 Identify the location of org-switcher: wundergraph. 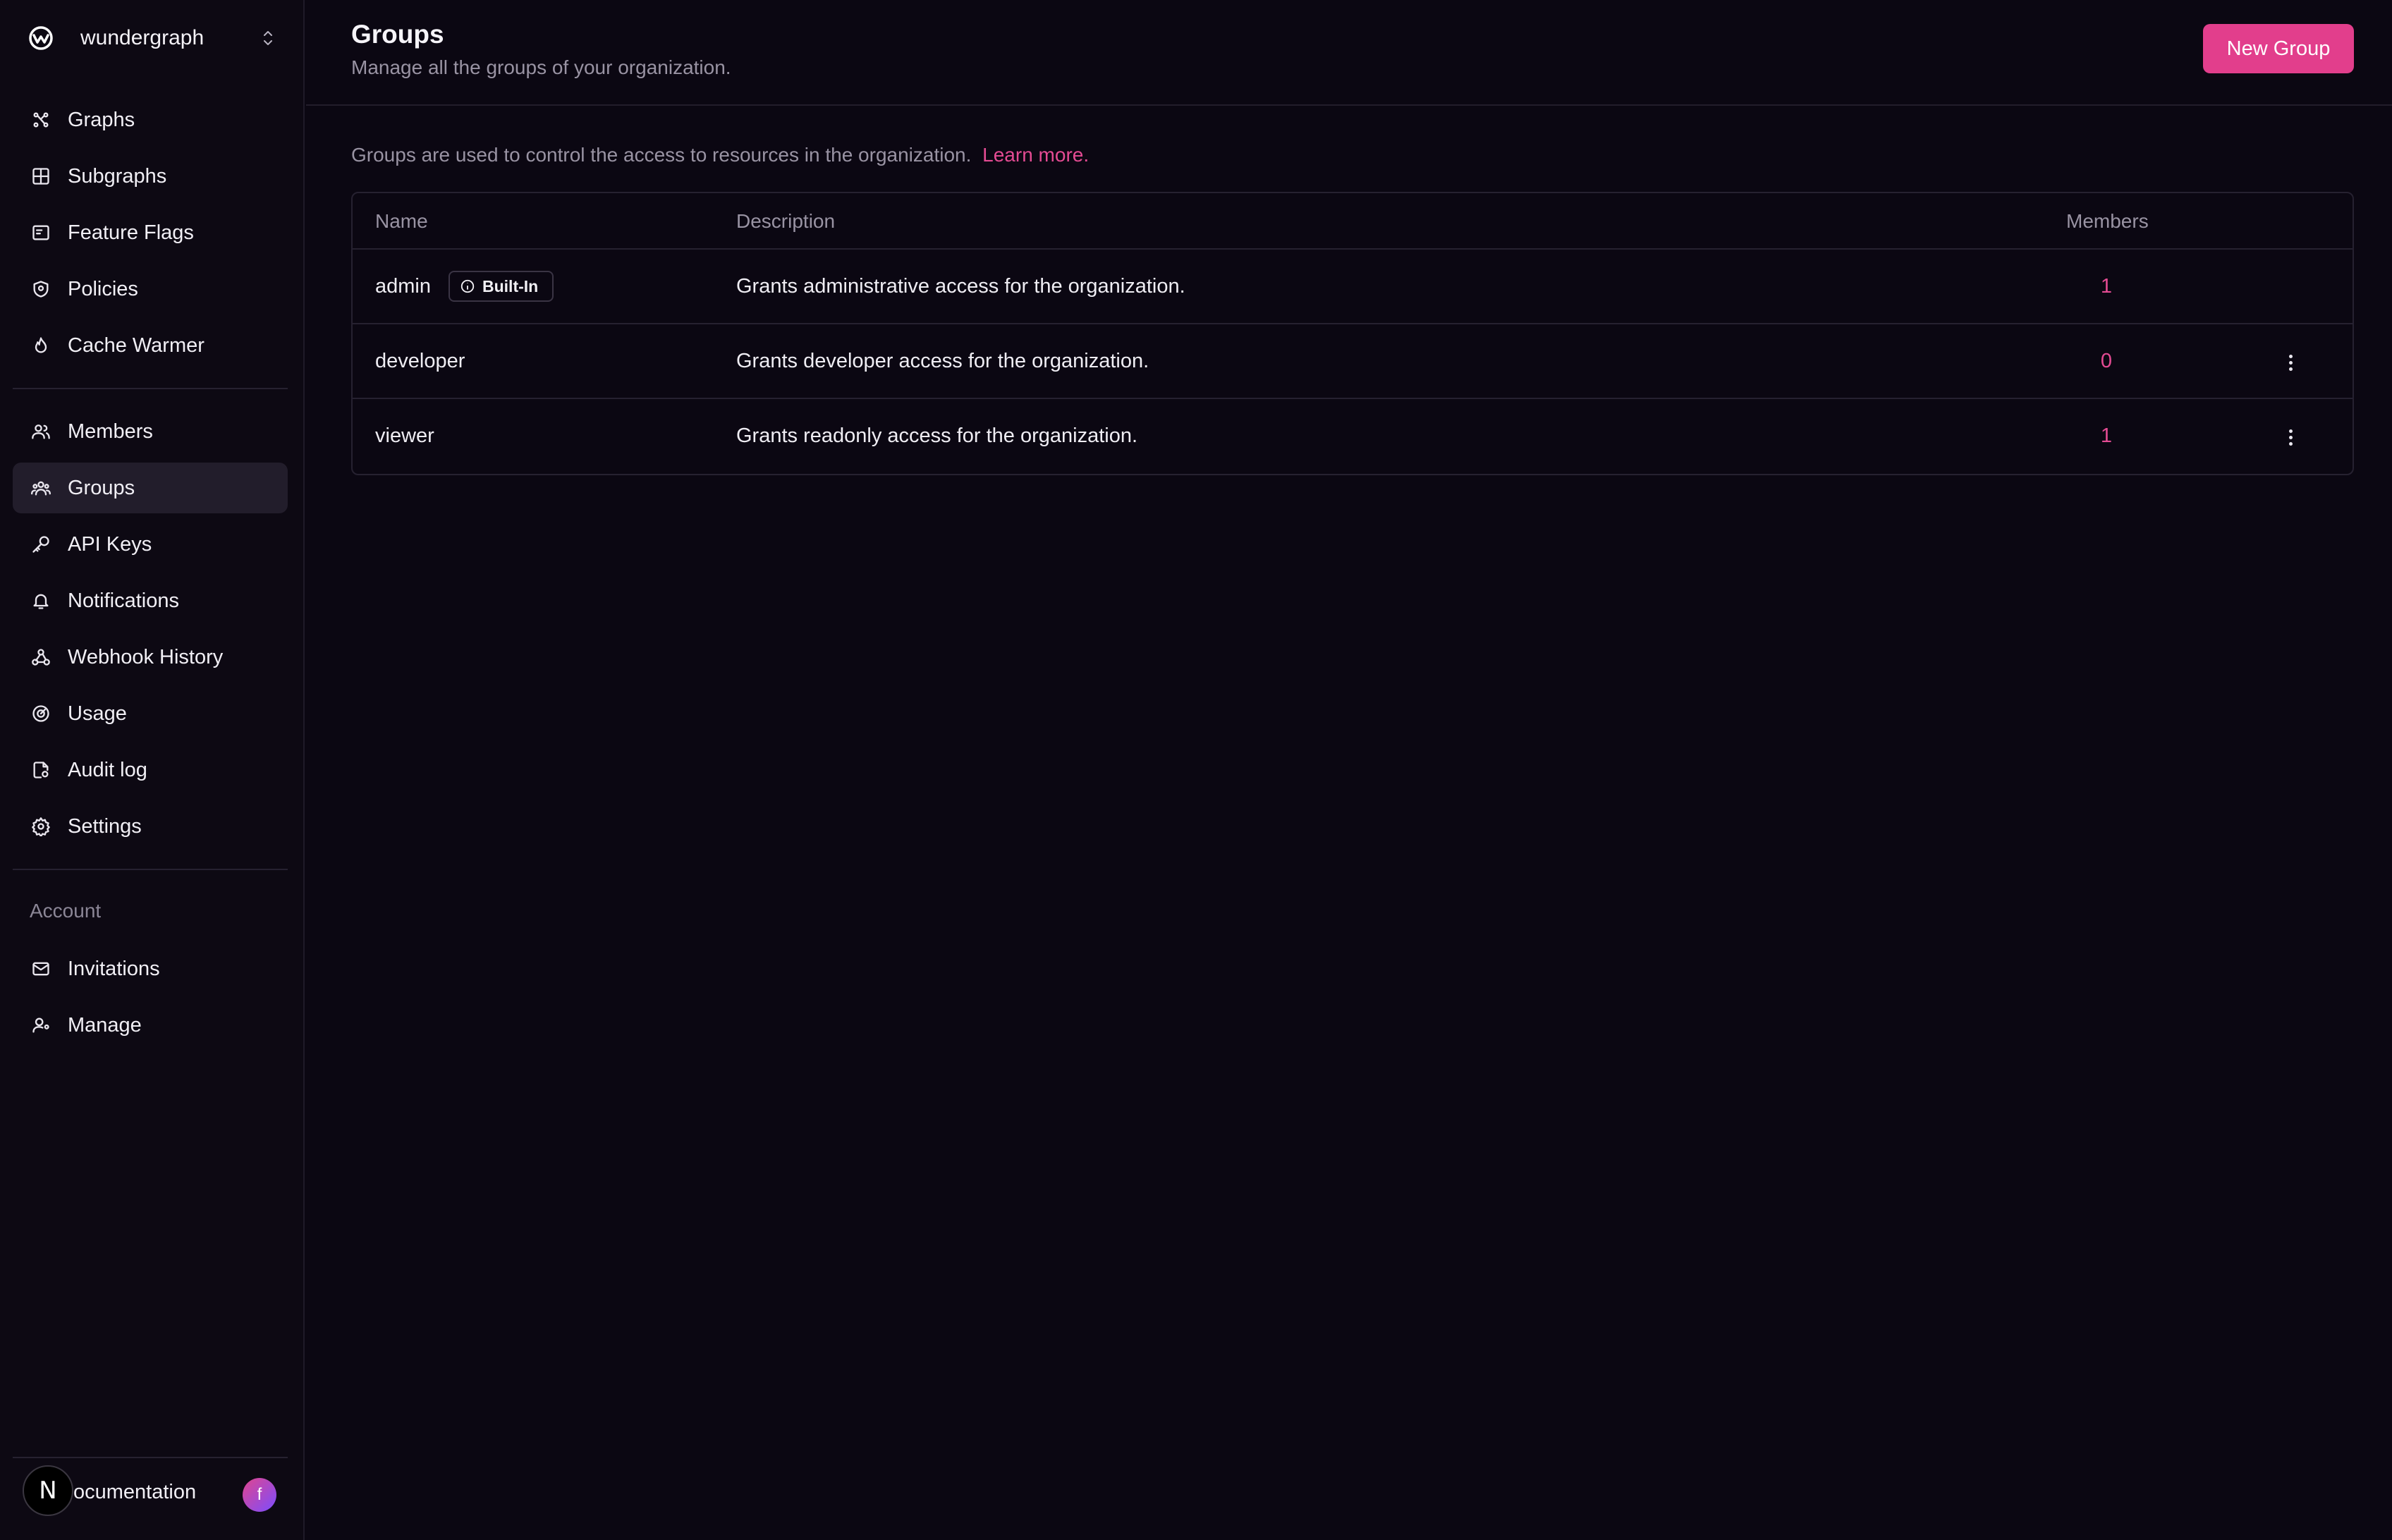
(152, 38).